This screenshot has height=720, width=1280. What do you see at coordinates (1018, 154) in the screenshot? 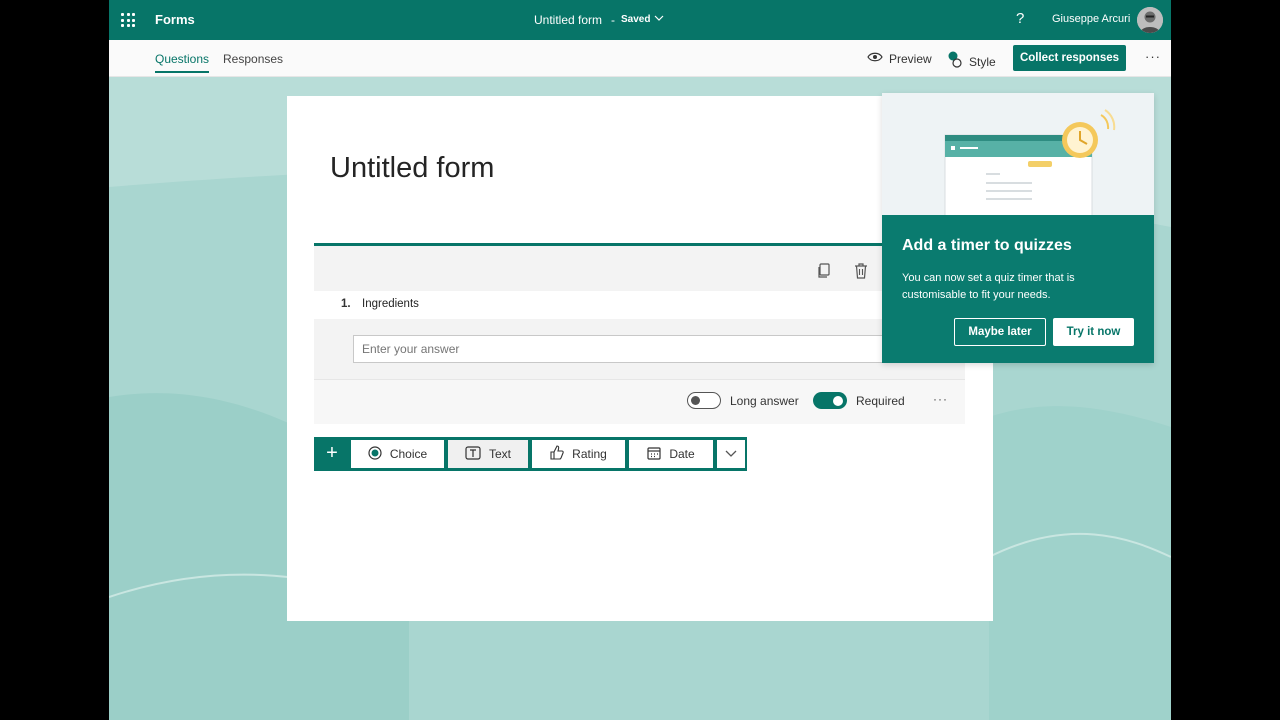
I see `timer-illustration` at bounding box center [1018, 154].